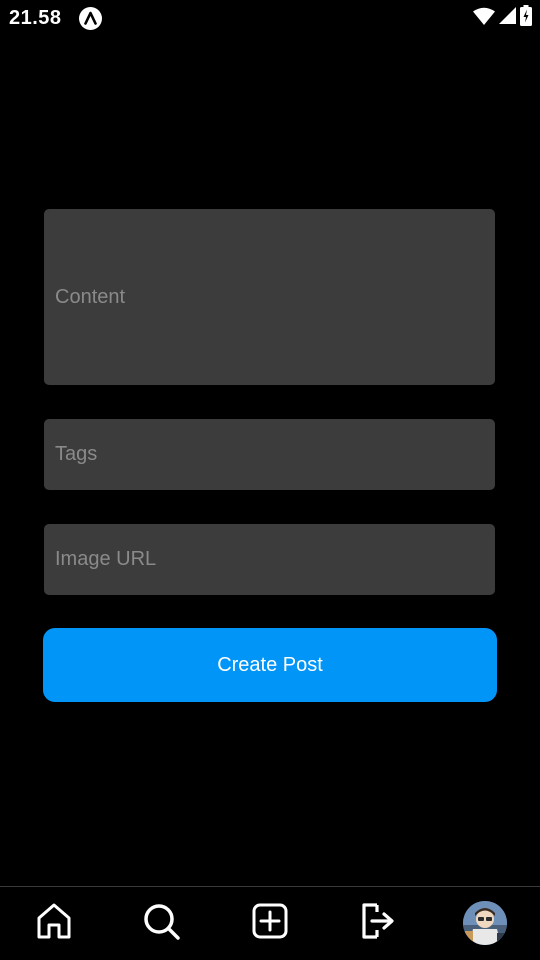  I want to click on nav-search, so click(161, 923).